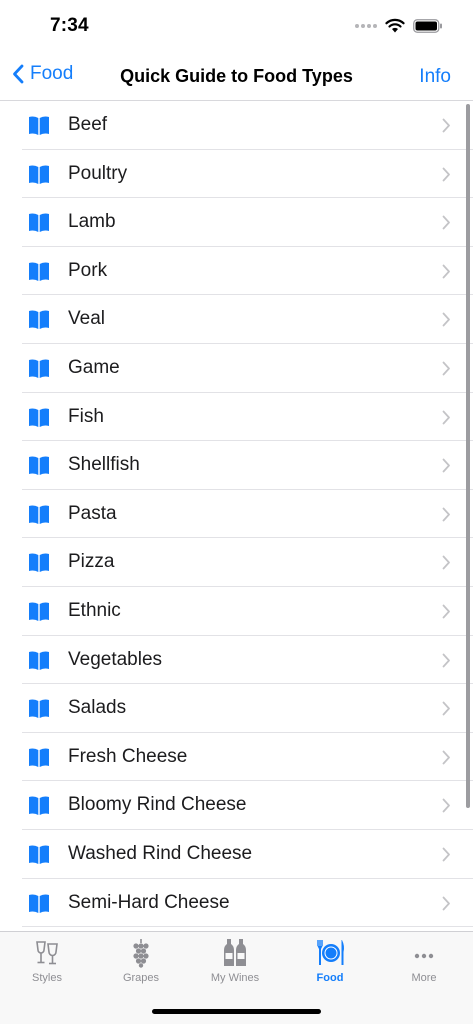 This screenshot has width=473, height=1024. I want to click on battery-icon, so click(427, 25).